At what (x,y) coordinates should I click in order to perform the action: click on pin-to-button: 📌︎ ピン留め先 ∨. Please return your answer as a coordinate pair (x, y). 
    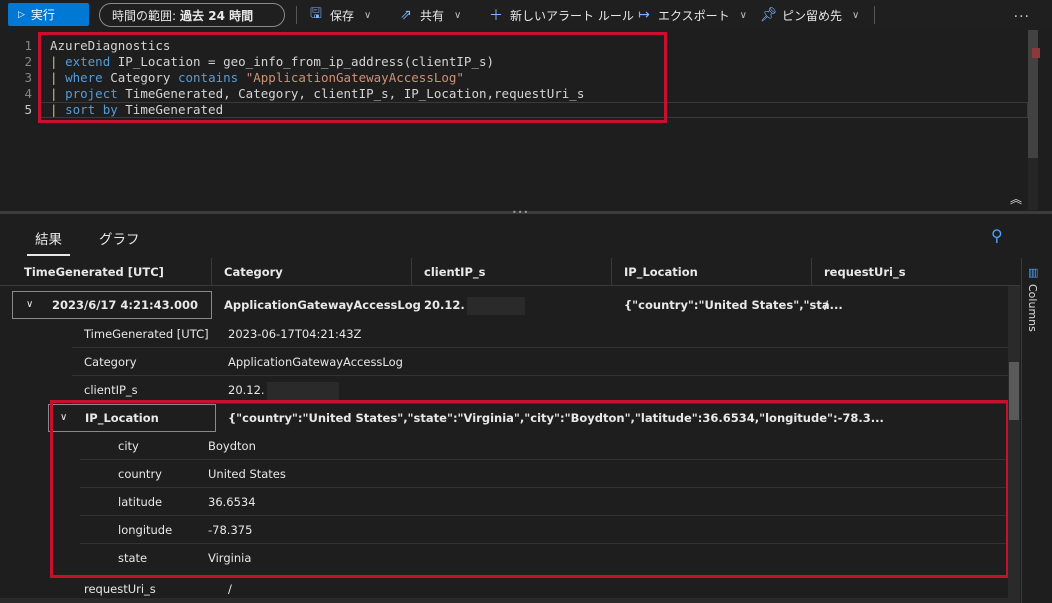
    Looking at the image, I should click on (809, 15).